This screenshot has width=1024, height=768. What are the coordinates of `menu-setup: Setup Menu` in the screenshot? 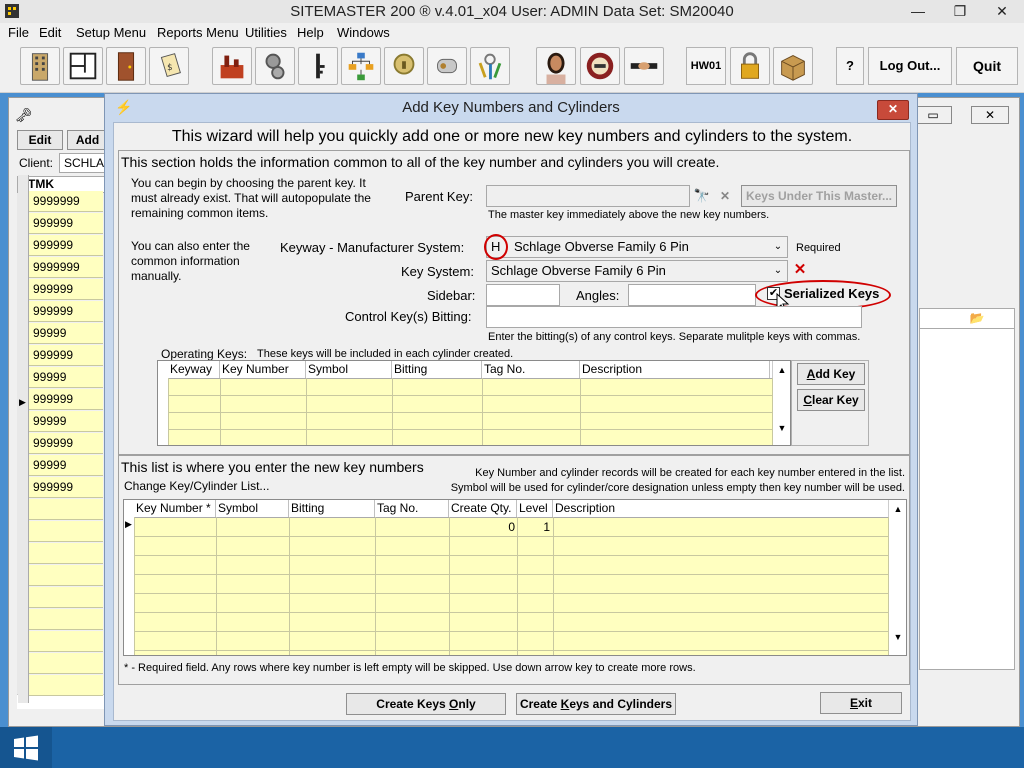 It's located at (111, 32).